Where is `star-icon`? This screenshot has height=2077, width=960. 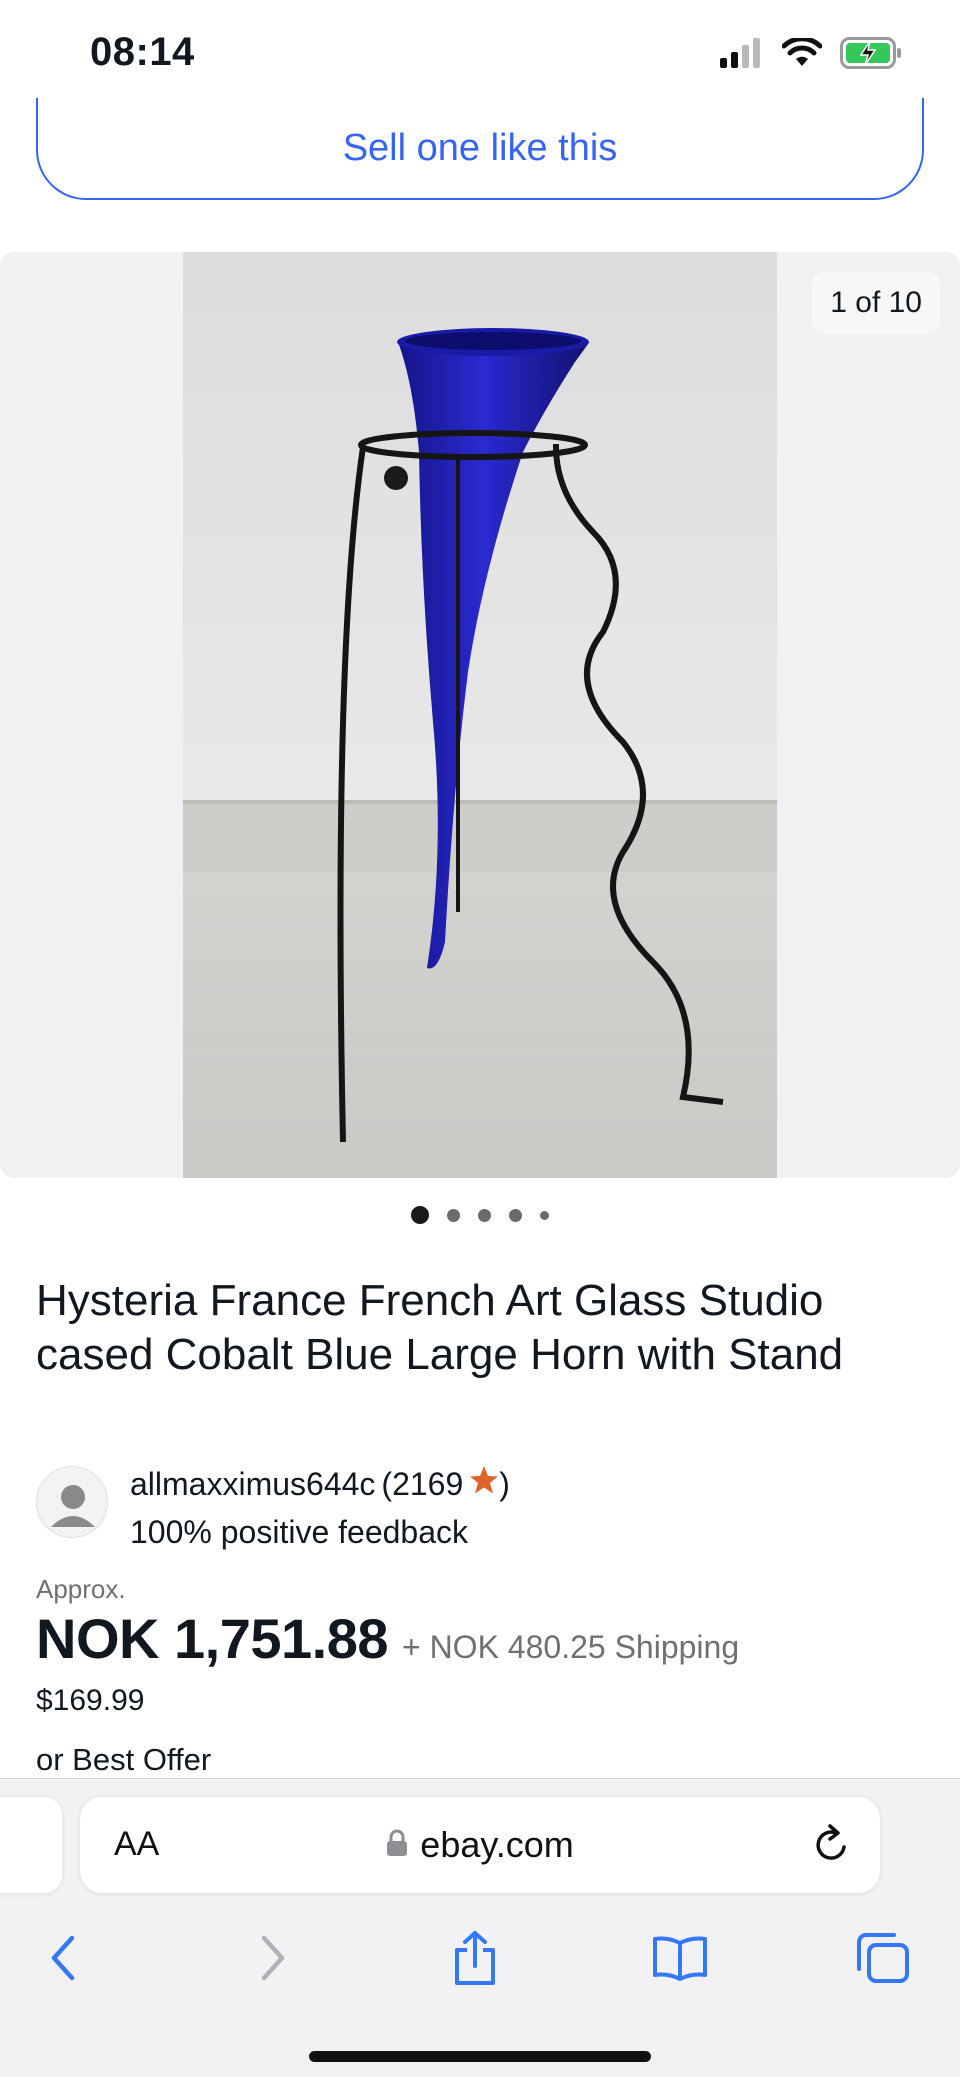
star-icon is located at coordinates (484, 1484).